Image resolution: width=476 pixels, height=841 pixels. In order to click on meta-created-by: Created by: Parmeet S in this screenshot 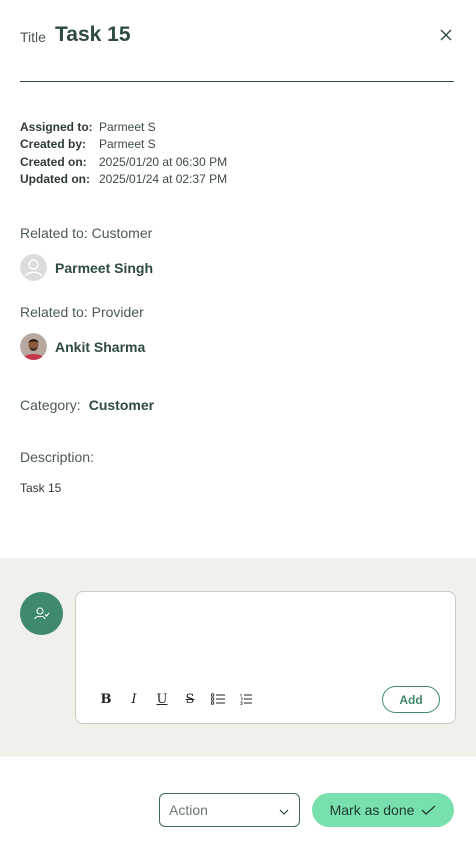, I will do `click(123, 145)`.